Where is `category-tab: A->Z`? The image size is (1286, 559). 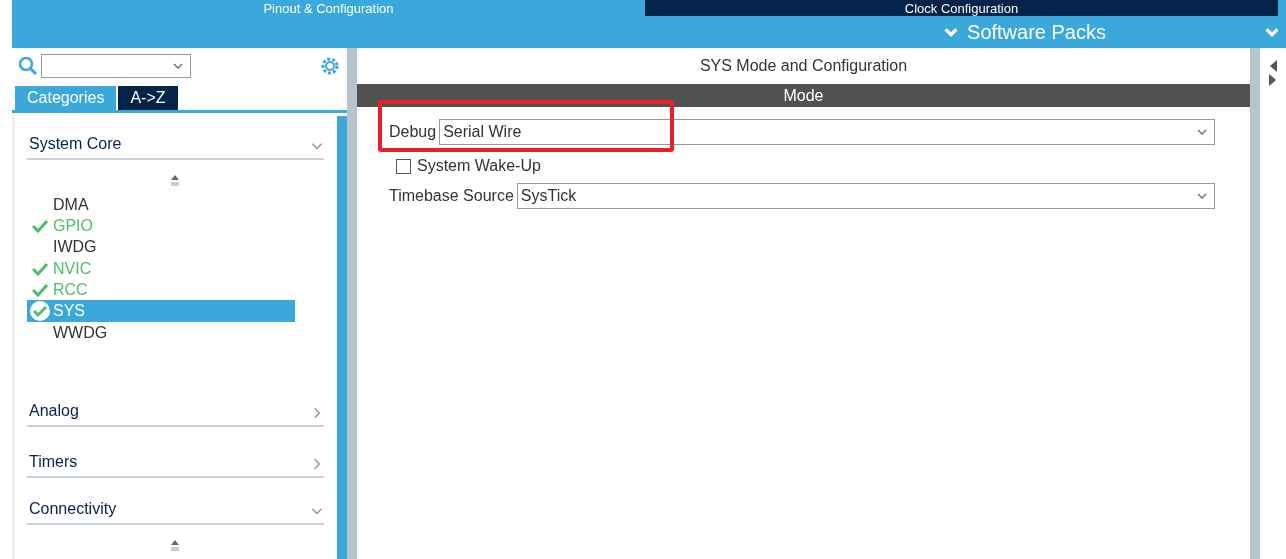
category-tab: A->Z is located at coordinates (148, 98).